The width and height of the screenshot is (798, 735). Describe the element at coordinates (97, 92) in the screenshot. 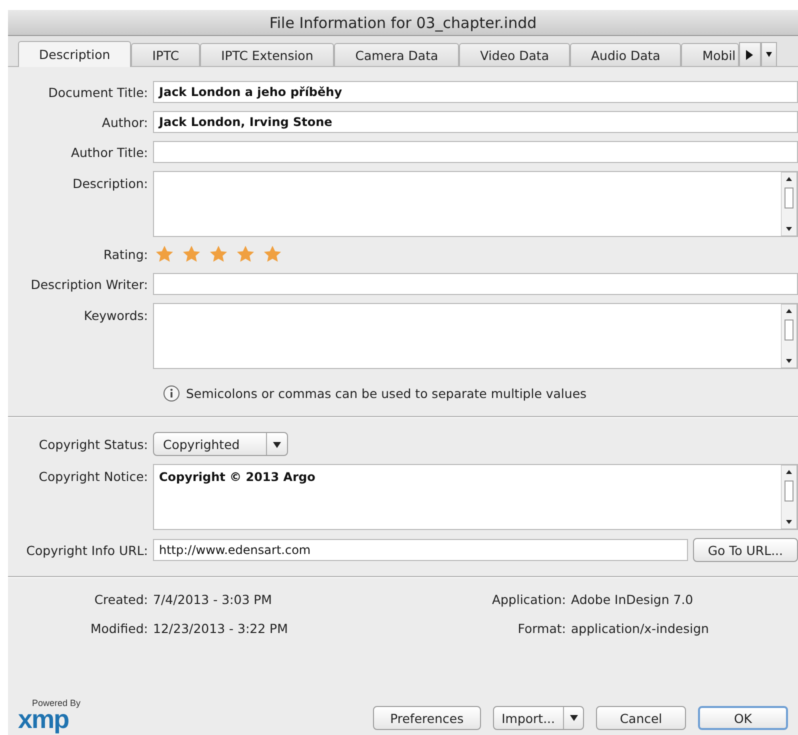

I see `field-label: Document Title:` at that location.